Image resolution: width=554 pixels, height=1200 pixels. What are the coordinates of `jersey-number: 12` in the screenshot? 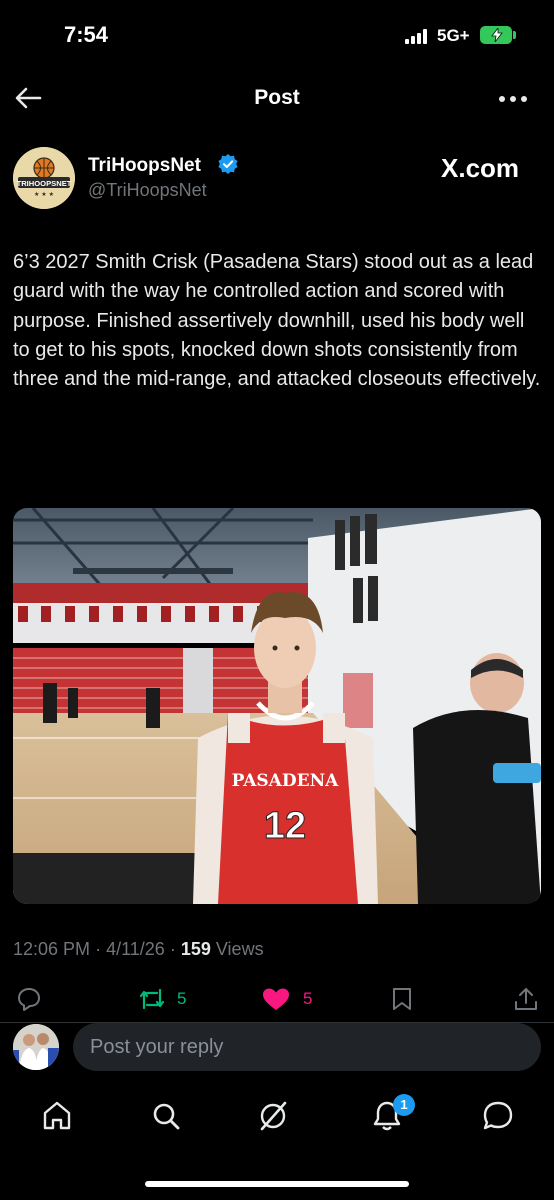 It's located at (285, 826).